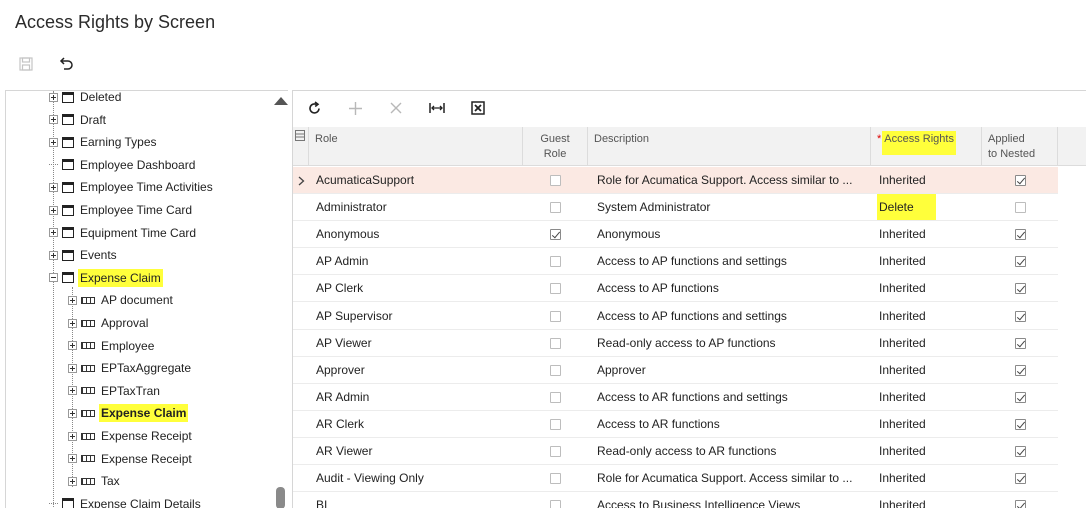 This screenshot has height=508, width=1086. I want to click on tree-item: Employee, so click(111, 346).